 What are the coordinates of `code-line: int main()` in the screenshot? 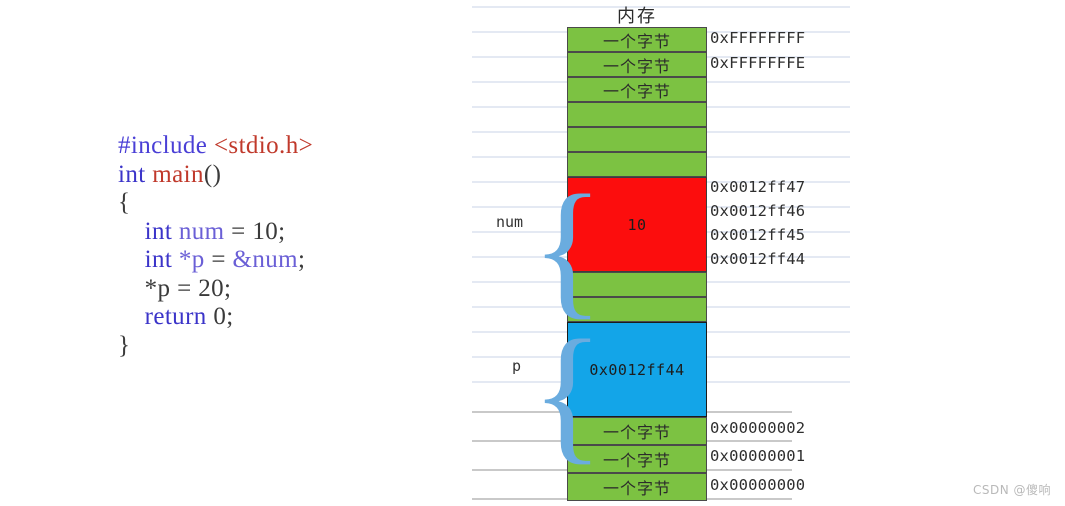 It's located at (283, 175).